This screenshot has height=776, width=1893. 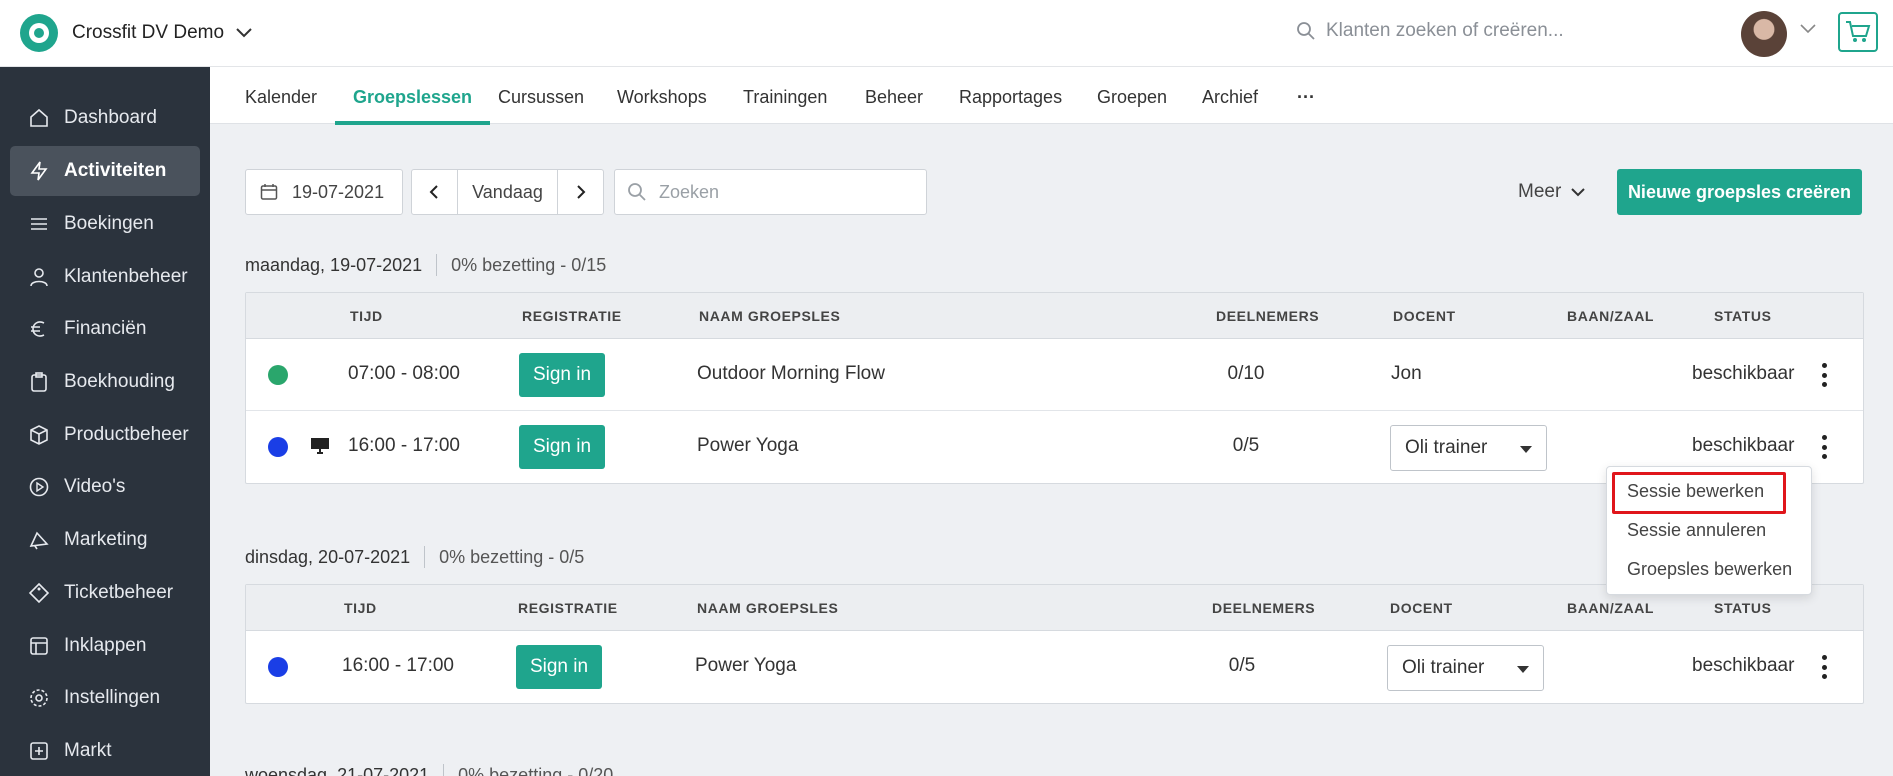 I want to click on col-status: STATUS, so click(x=1743, y=608).